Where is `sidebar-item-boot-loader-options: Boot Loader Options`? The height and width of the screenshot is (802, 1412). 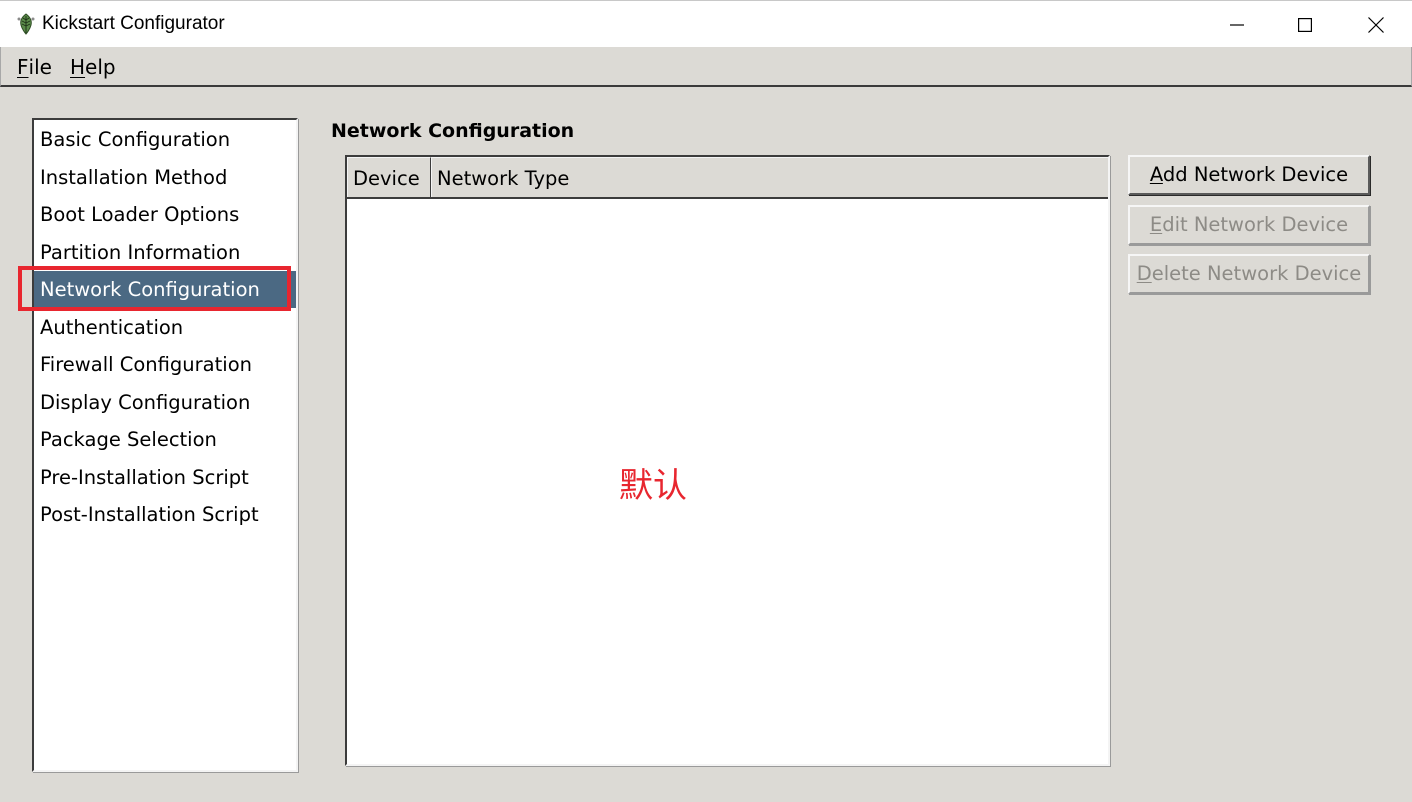
sidebar-item-boot-loader-options: Boot Loader Options is located at coordinates (165, 214).